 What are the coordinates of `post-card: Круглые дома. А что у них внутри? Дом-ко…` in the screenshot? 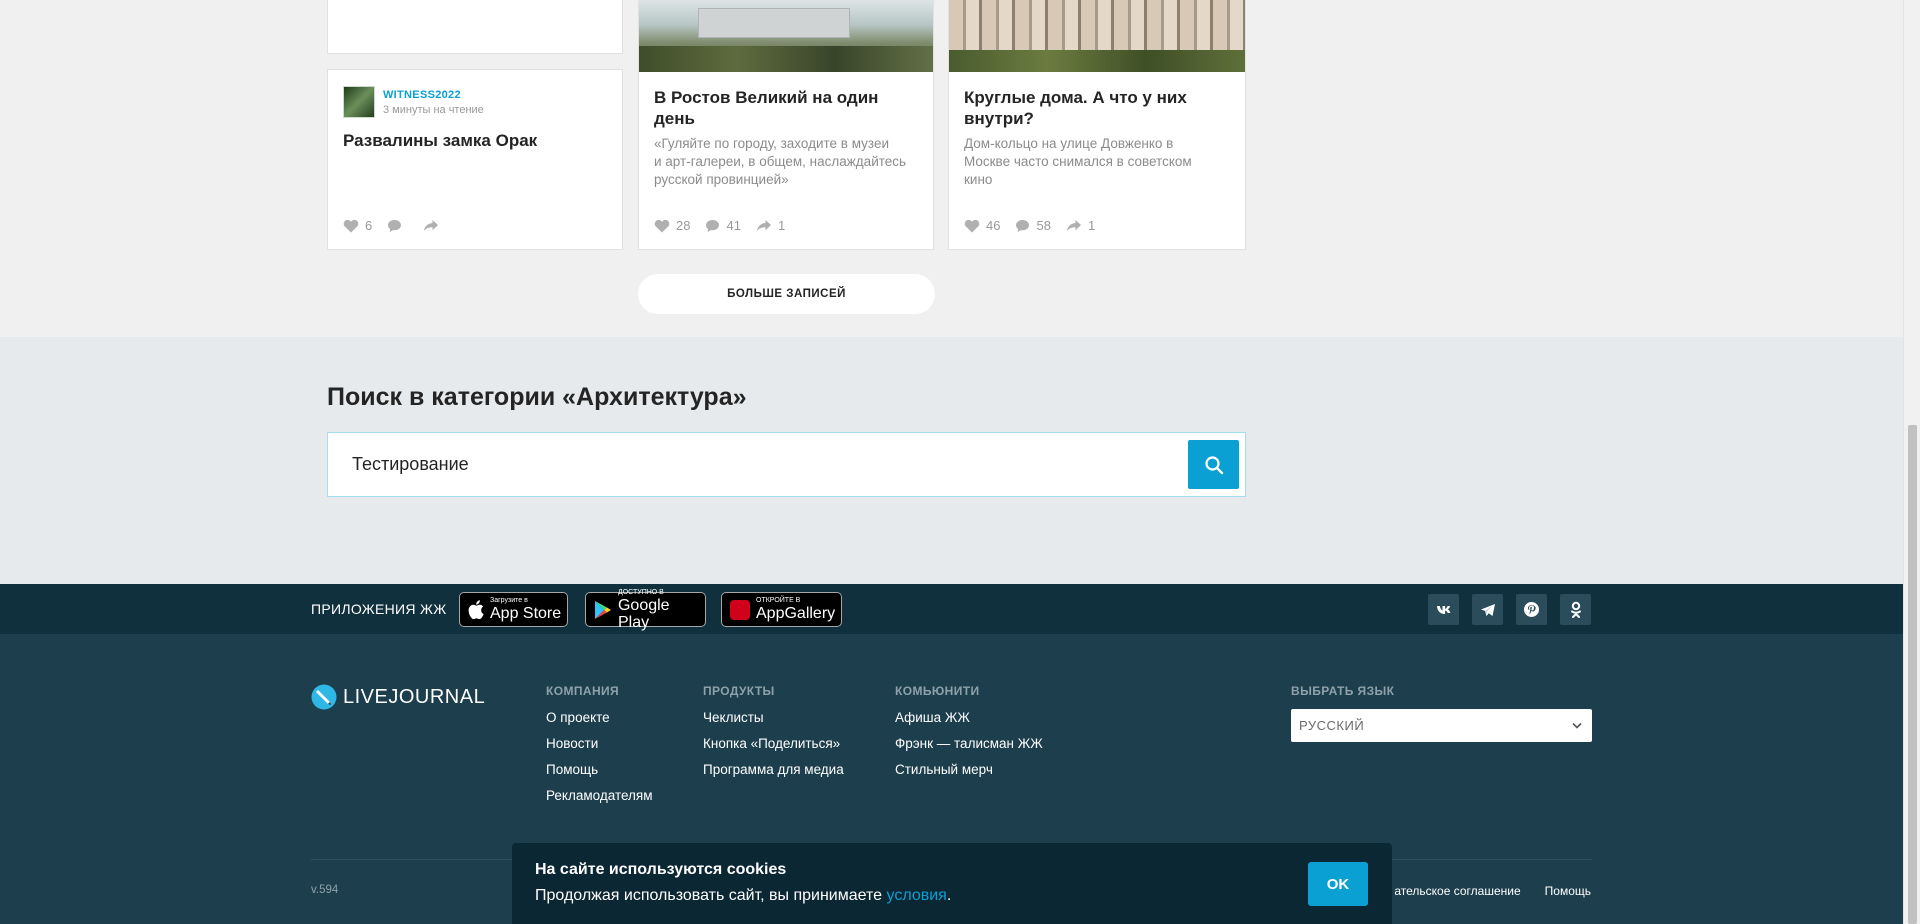 It's located at (1097, 125).